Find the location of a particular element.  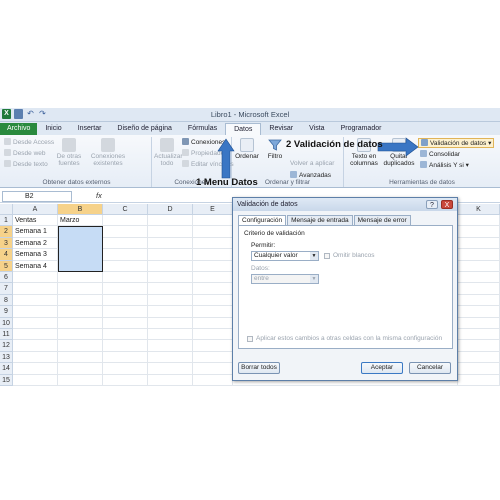

tab-vista: Vista is located at coordinates (316, 129).